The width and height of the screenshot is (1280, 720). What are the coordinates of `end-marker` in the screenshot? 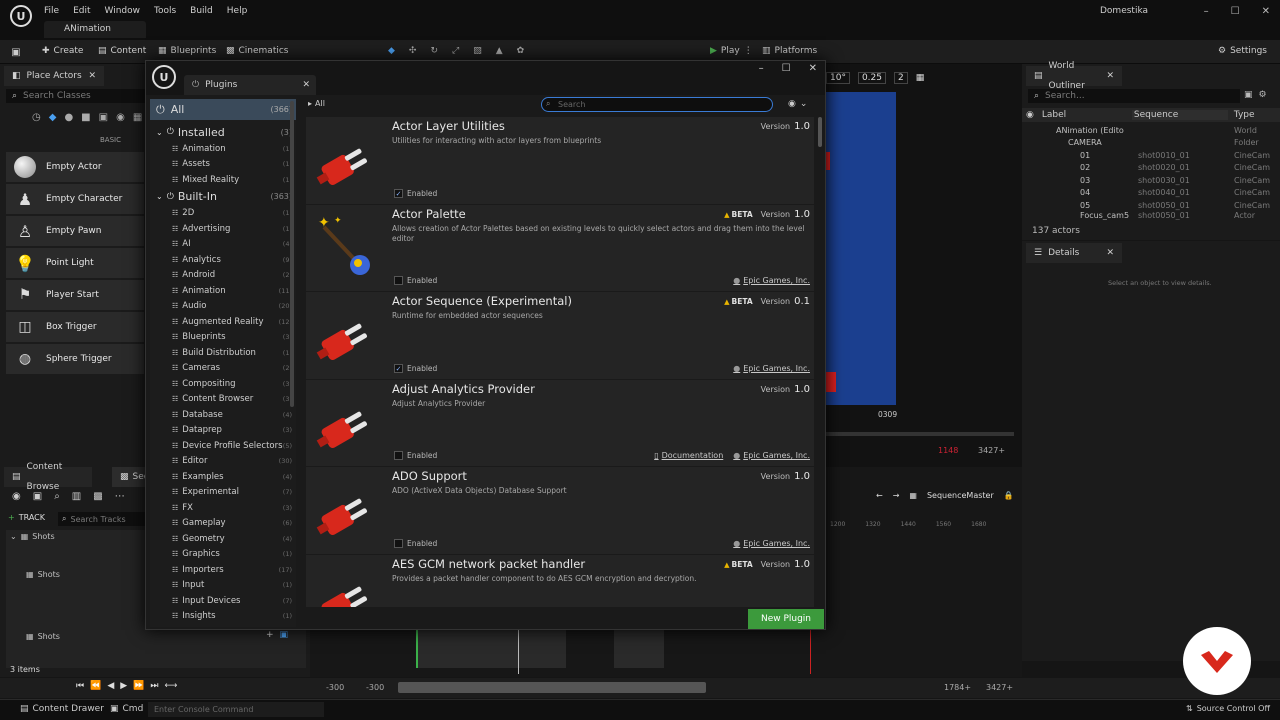 It's located at (810, 652).